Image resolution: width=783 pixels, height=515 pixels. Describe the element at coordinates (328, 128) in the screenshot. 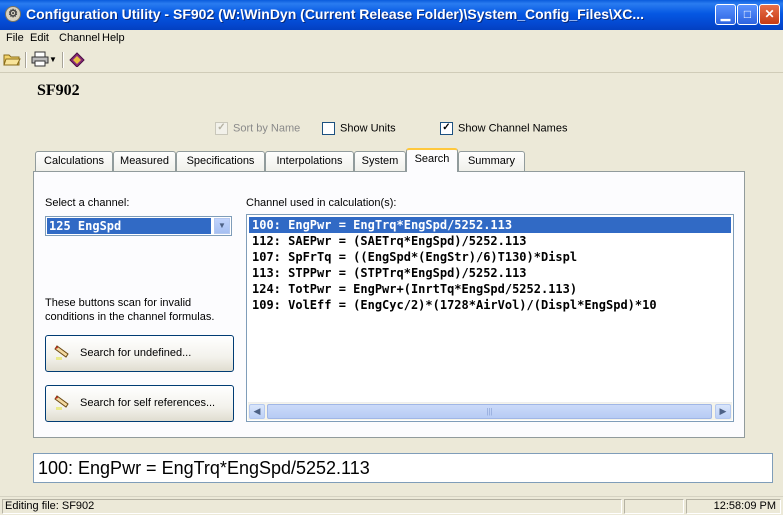

I see `checkbox-box` at that location.